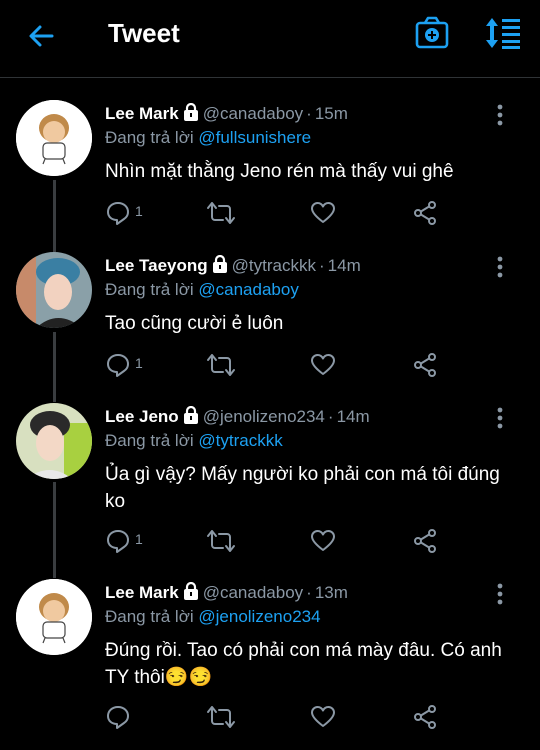 Image resolution: width=540 pixels, height=750 pixels. What do you see at coordinates (42, 36) in the screenshot?
I see `back-arrow-icon` at bounding box center [42, 36].